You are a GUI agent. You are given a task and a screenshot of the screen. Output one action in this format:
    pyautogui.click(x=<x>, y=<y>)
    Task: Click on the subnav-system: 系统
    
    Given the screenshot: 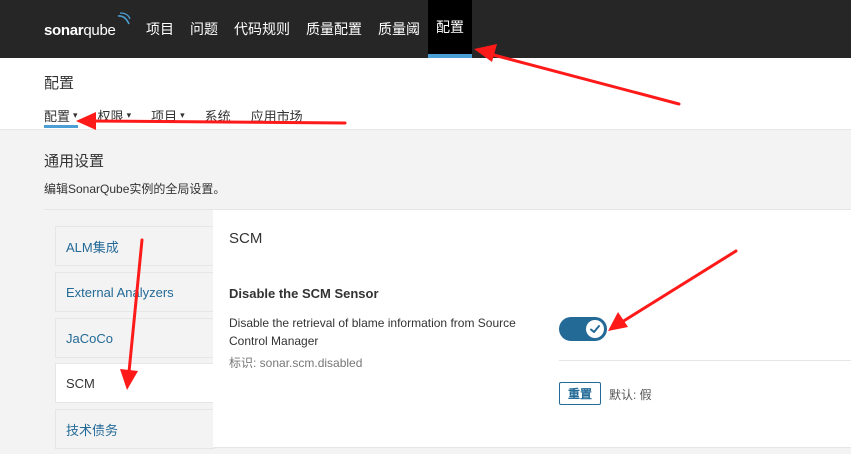 What is the action you would take?
    pyautogui.click(x=218, y=117)
    